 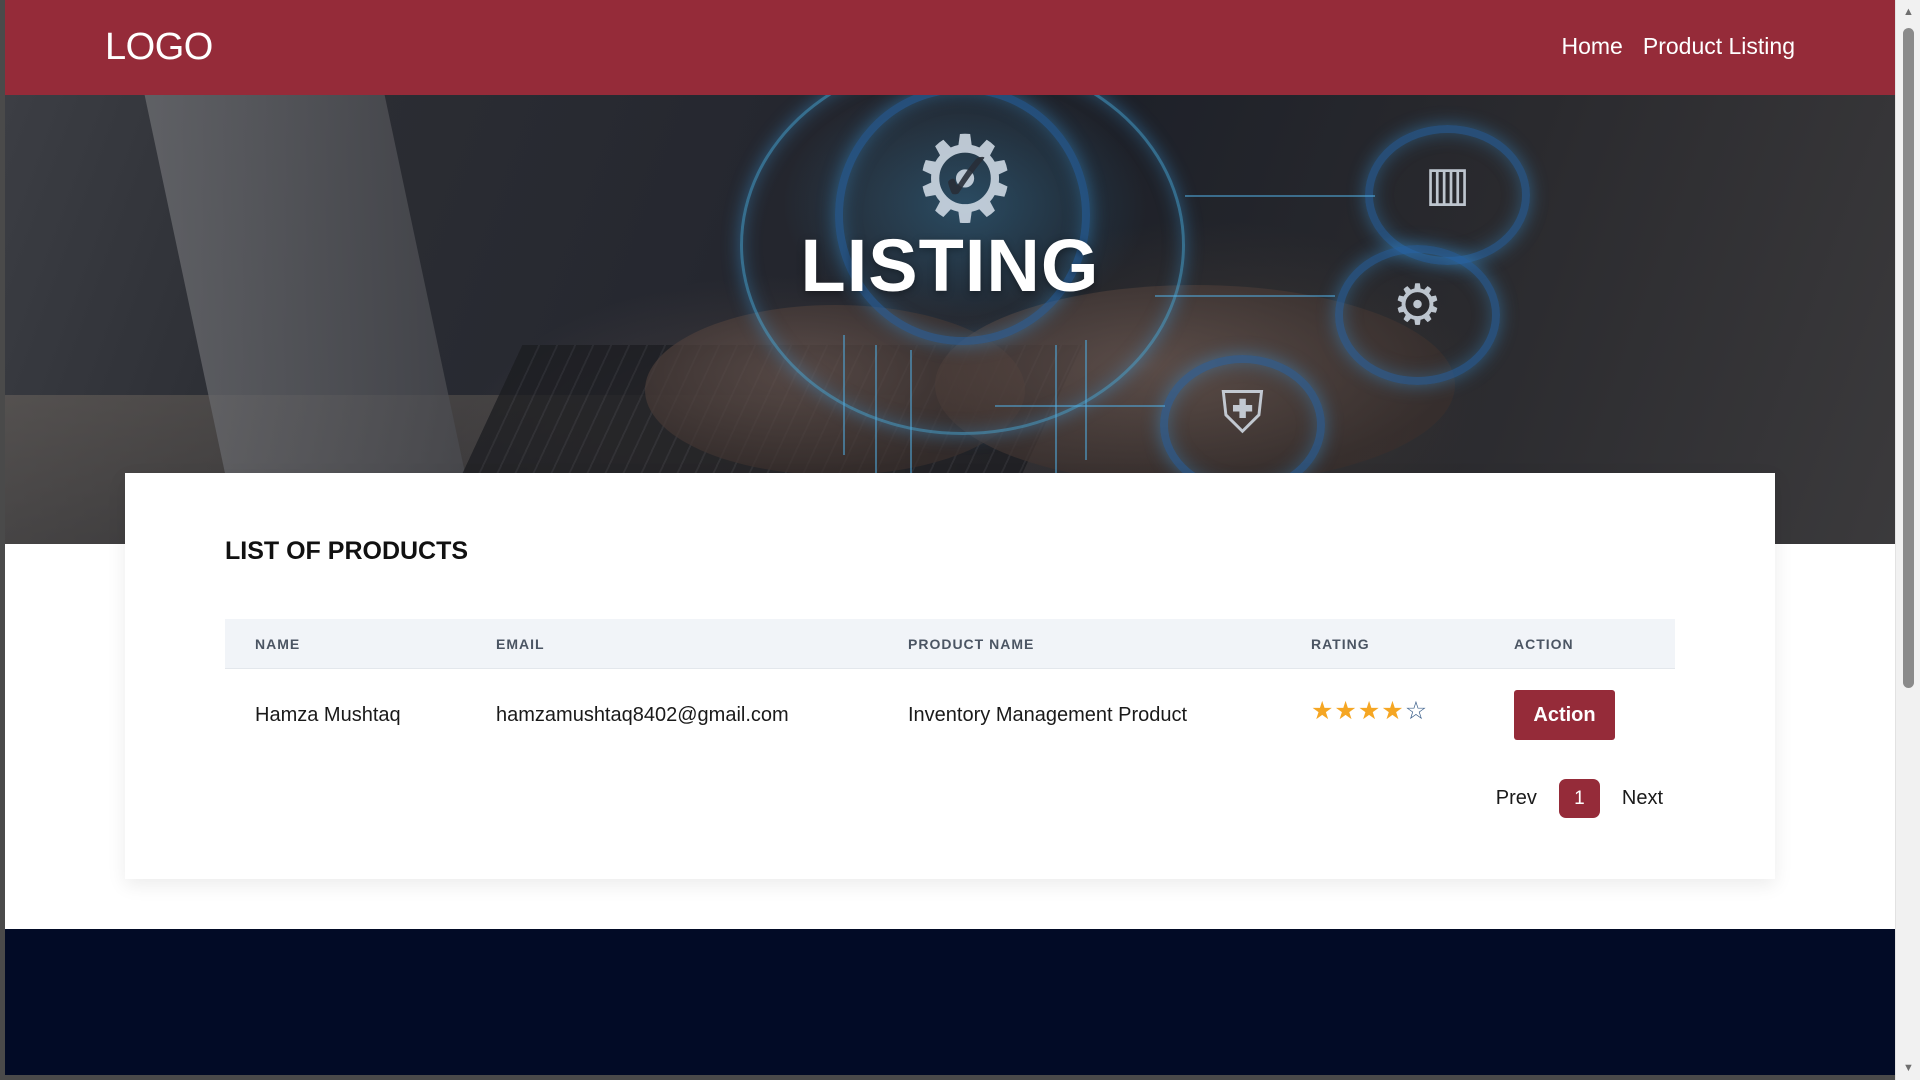 I want to click on cell-product-name: Inventory Management Product, so click(x=1048, y=714).